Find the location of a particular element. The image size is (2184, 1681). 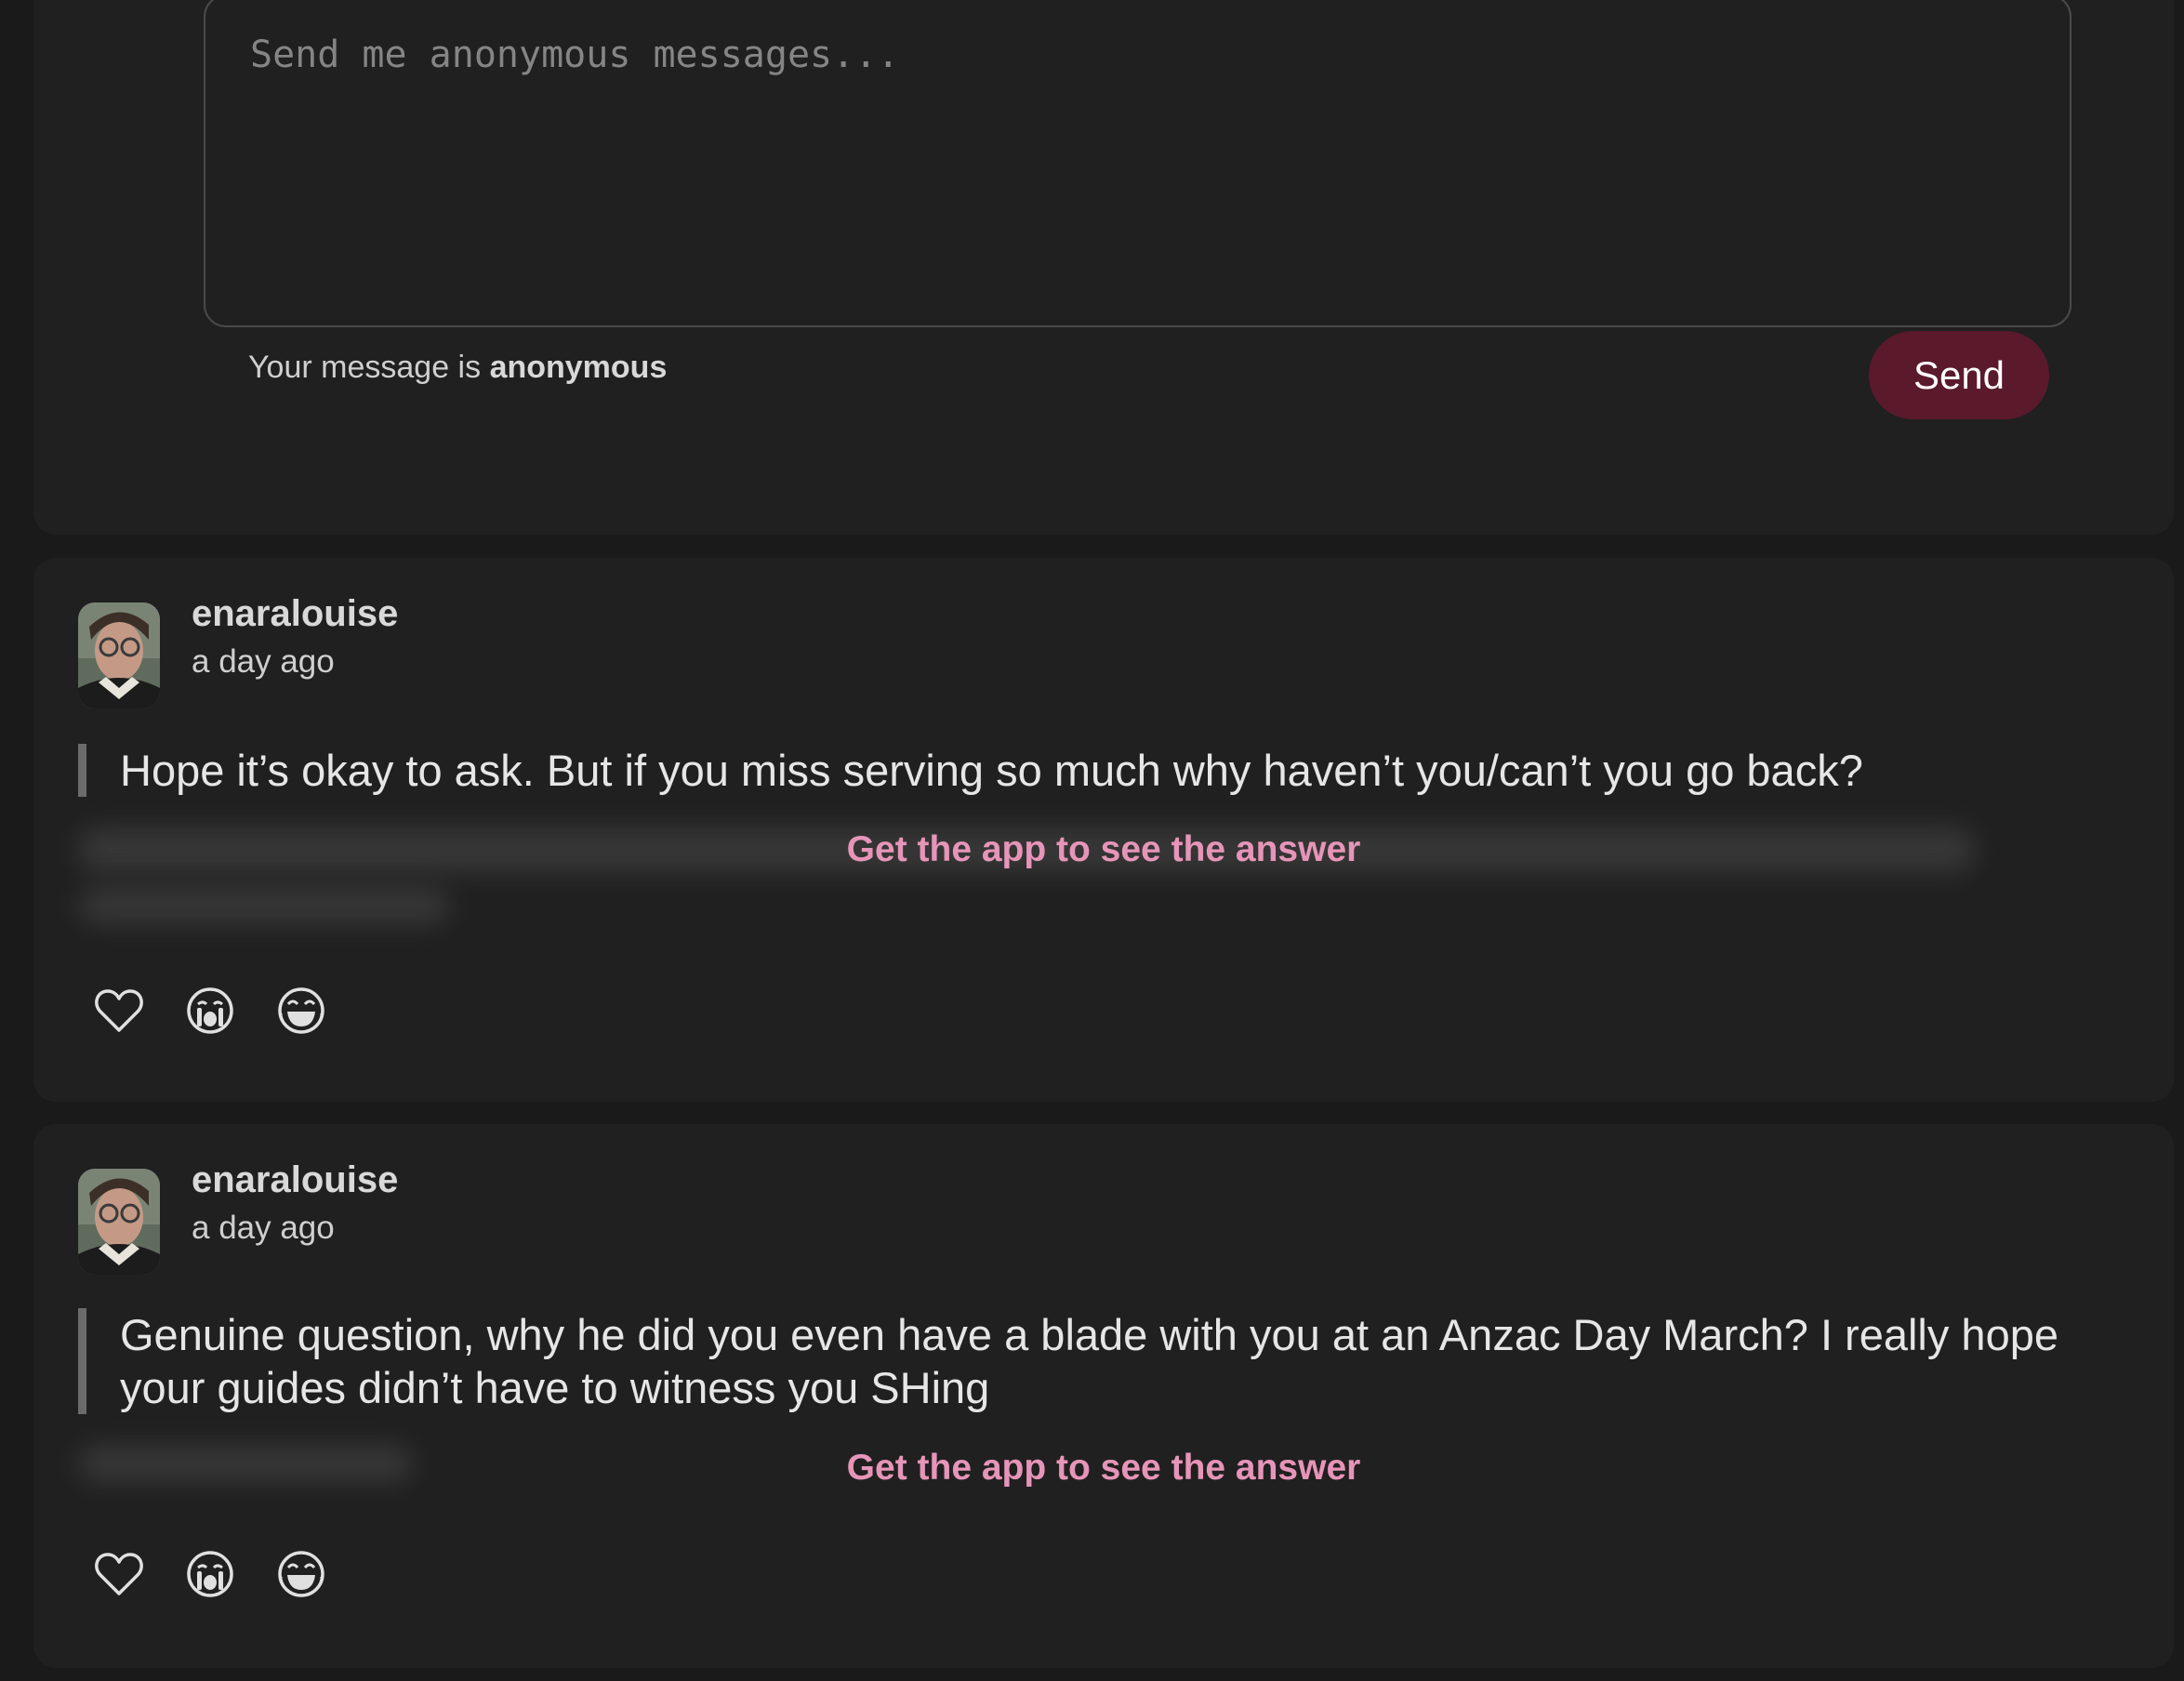

blurred-answer-line is located at coordinates (264, 905).